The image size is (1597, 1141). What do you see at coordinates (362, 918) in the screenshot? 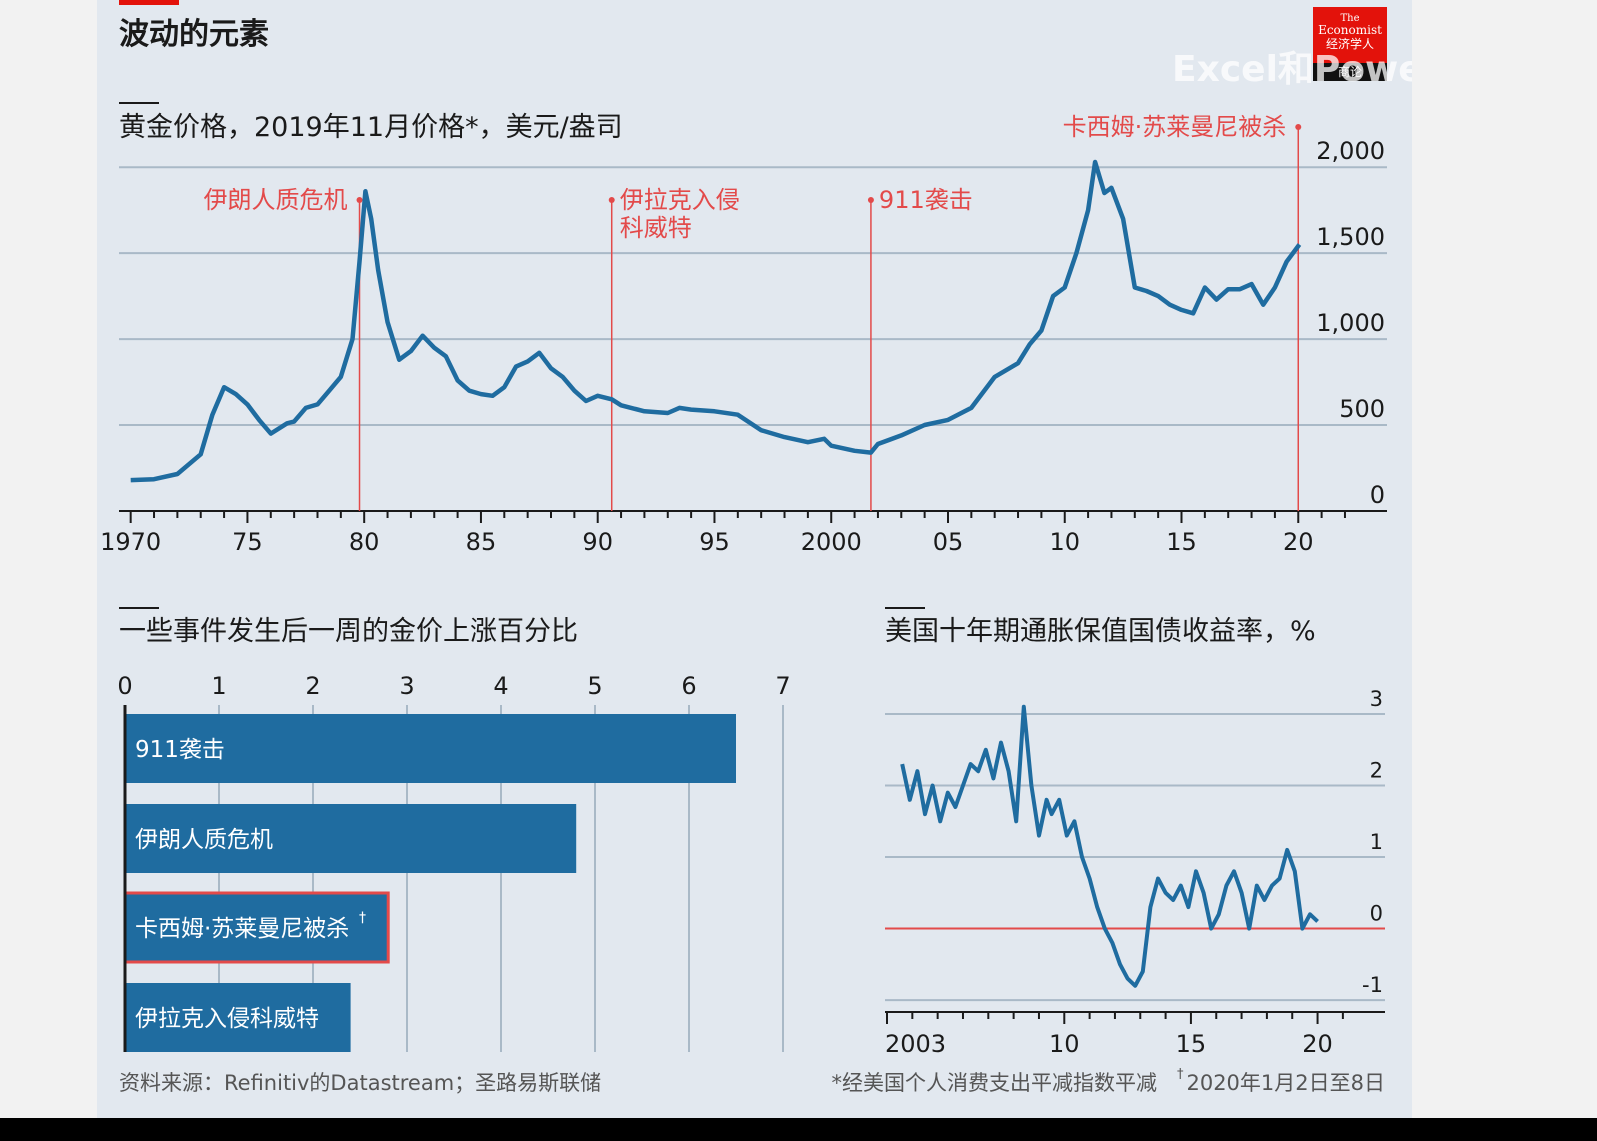
I see `bar-dagger: †` at bounding box center [362, 918].